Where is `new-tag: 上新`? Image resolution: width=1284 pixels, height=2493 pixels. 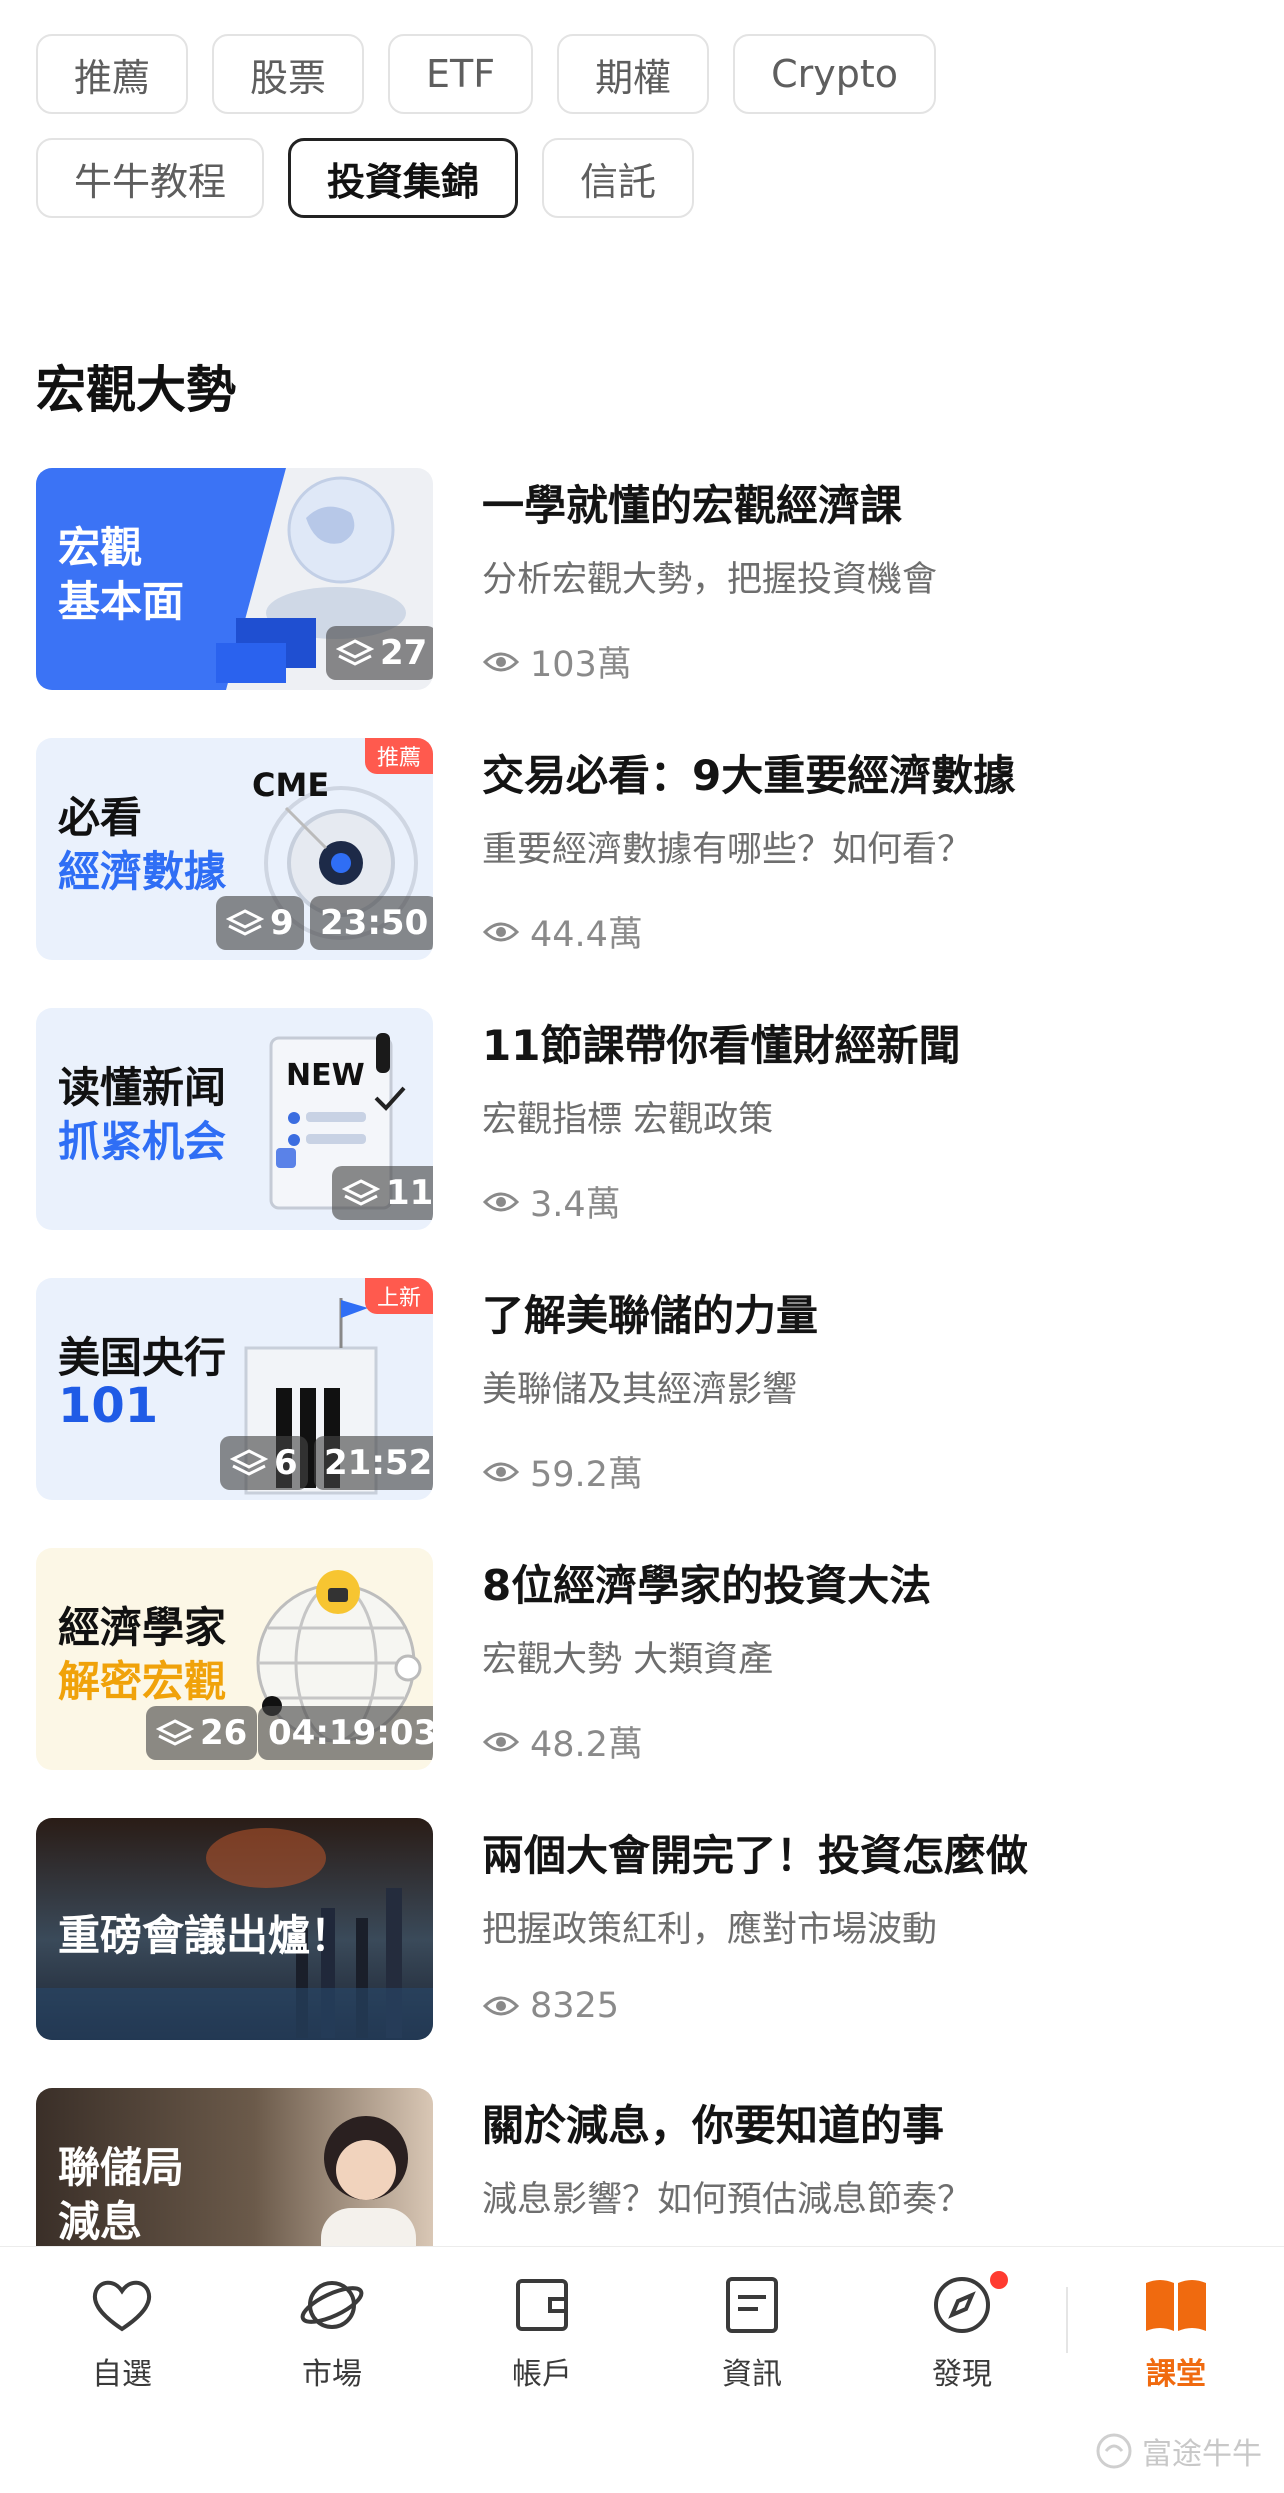
new-tag: 上新 is located at coordinates (398, 1296).